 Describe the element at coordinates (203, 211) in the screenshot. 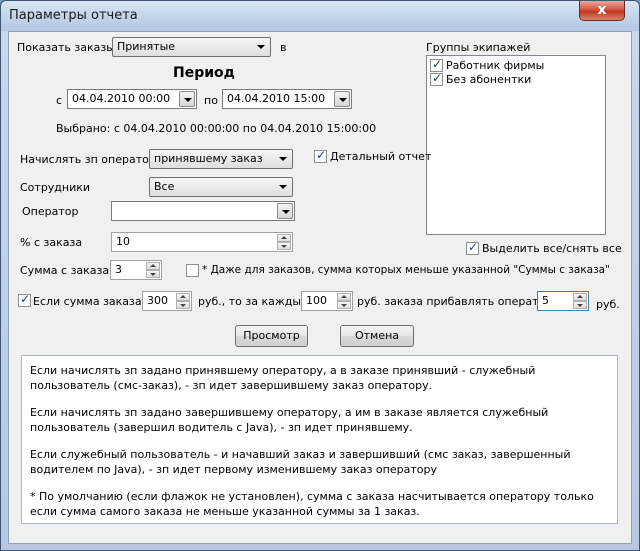

I see `operator-select` at that location.